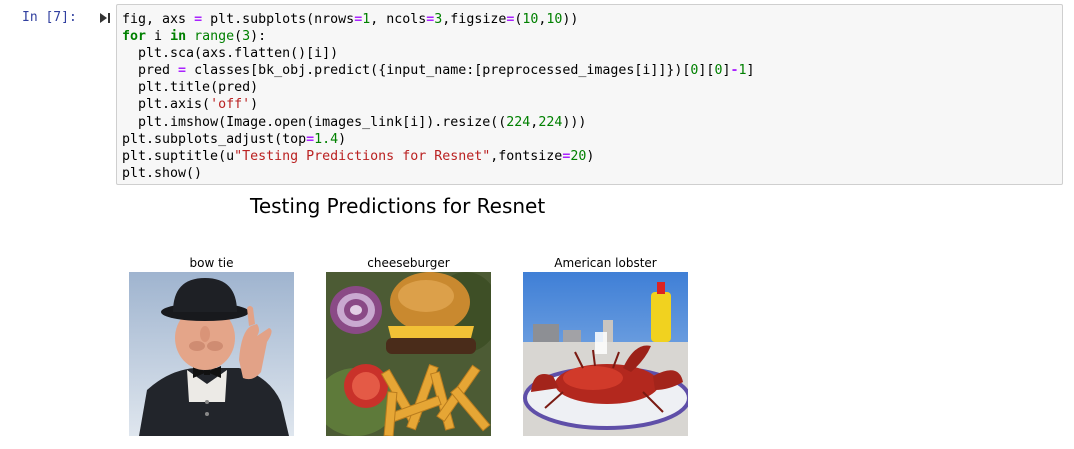 Image resolution: width=1074 pixels, height=449 pixels. What do you see at coordinates (398, 19) in the screenshot?
I see `code-token: , ncols` at bounding box center [398, 19].